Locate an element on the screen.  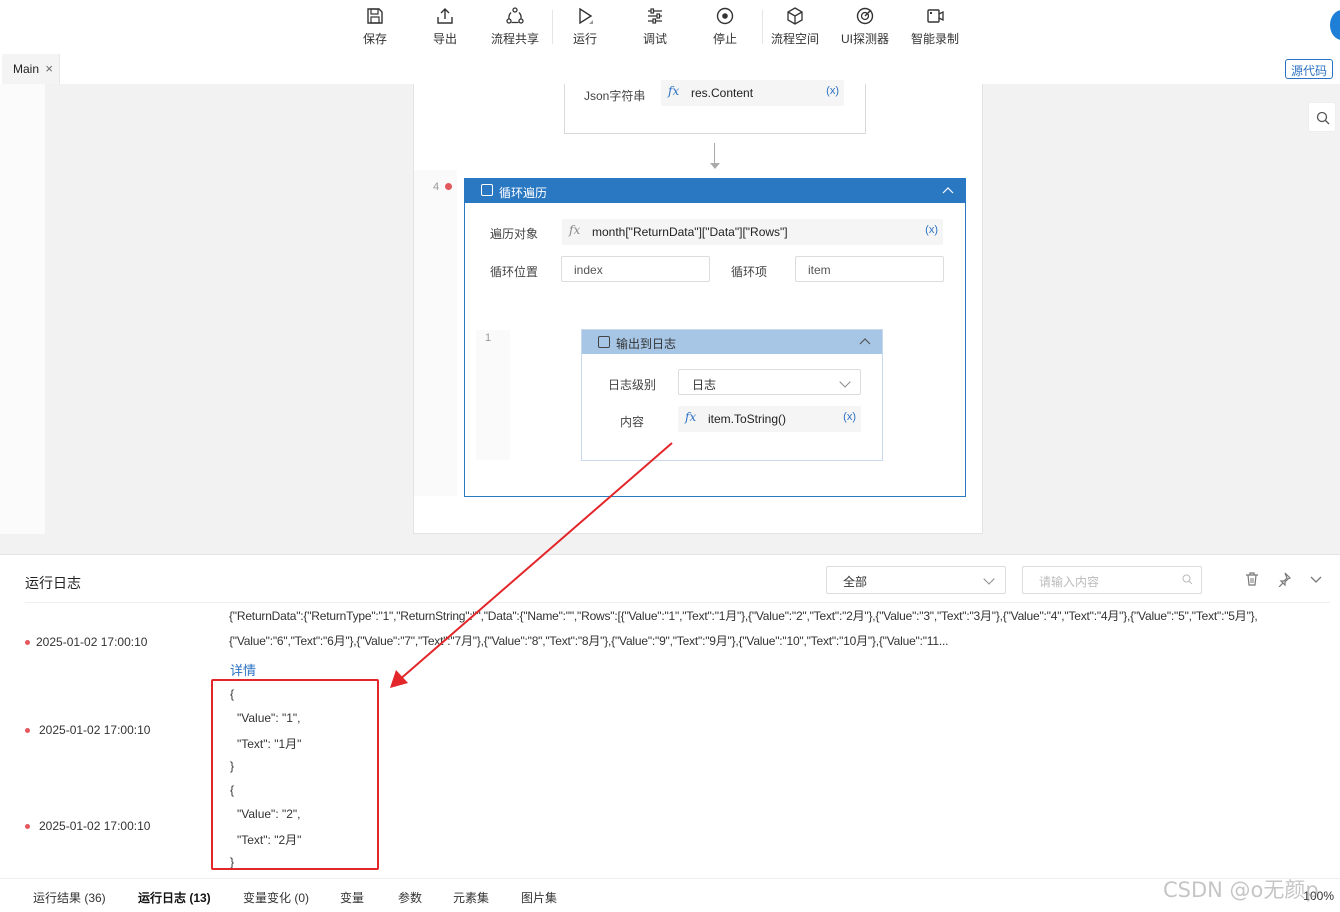
loop-card-header: 循环遍历 is located at coordinates (715, 191).